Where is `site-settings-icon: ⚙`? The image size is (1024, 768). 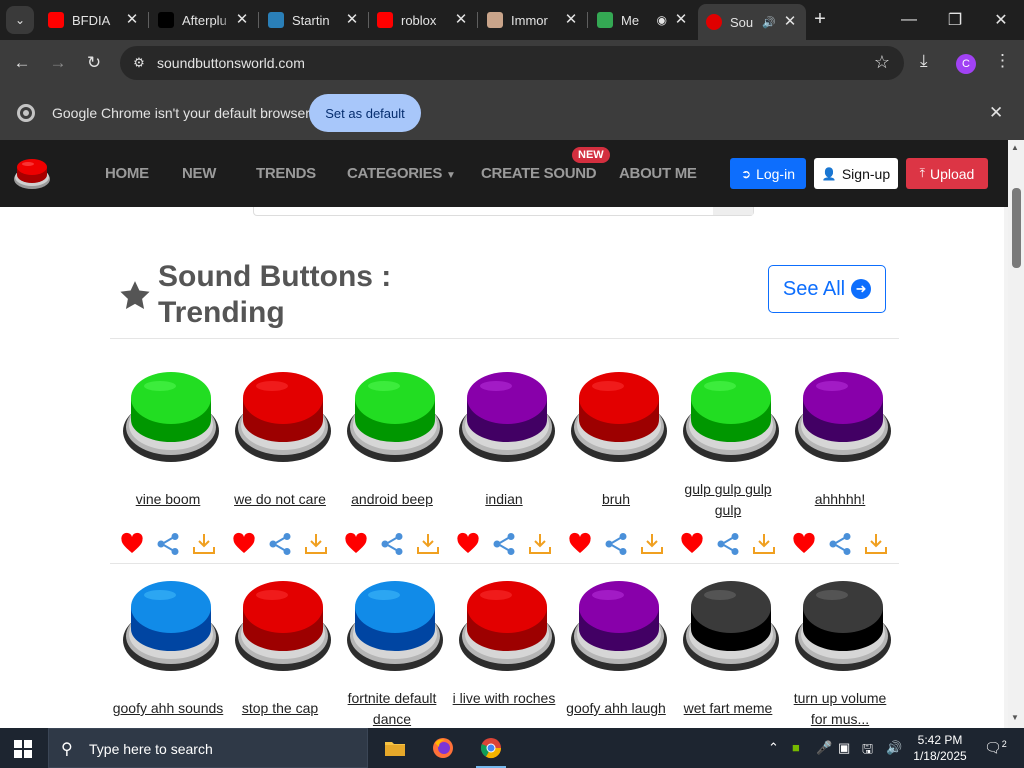 site-settings-icon: ⚙ is located at coordinates (139, 63).